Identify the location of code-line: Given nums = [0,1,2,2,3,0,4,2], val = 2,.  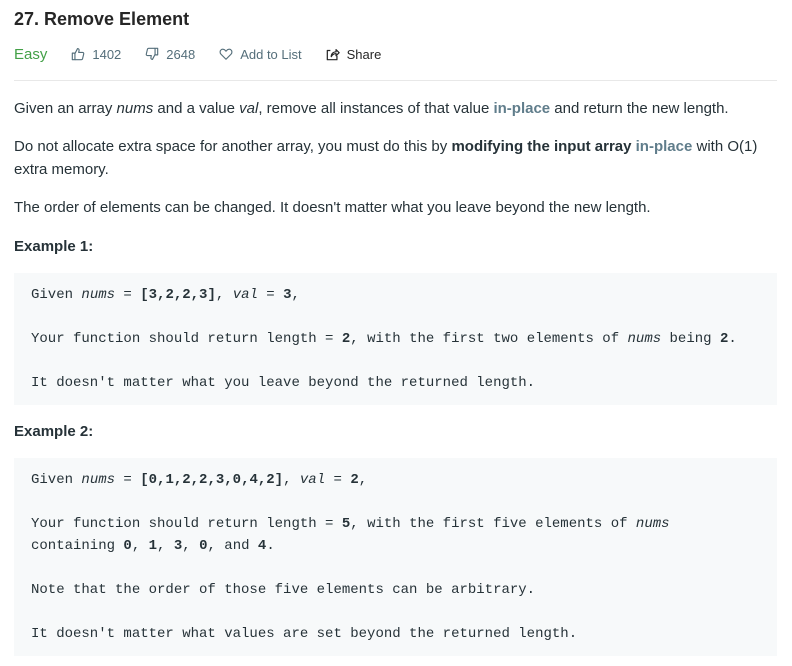
(199, 480).